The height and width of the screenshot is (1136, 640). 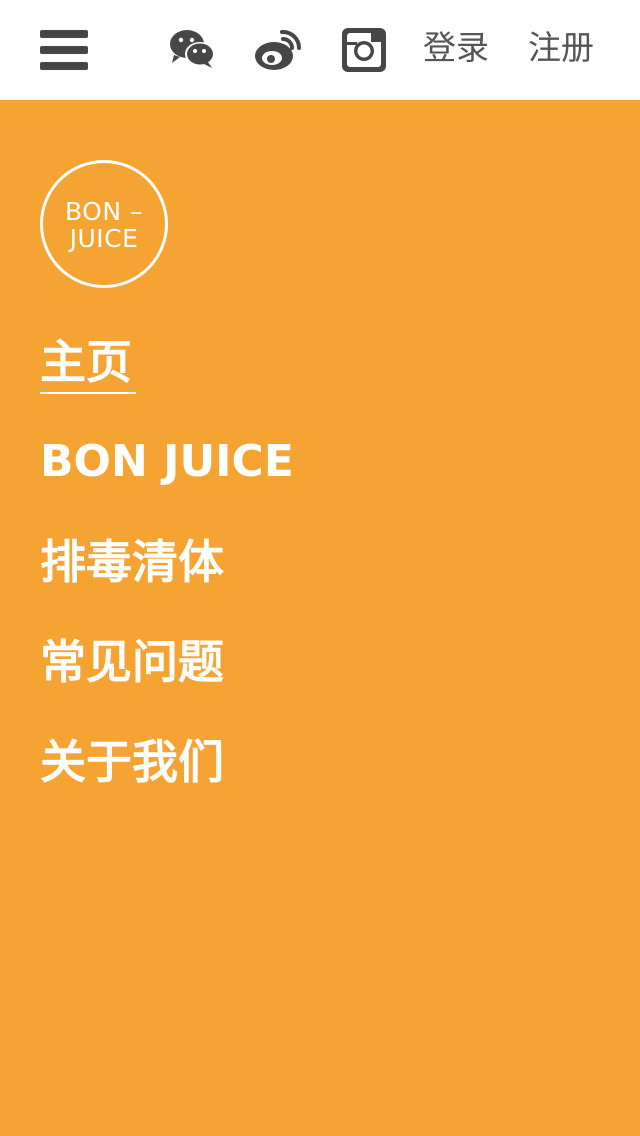 I want to click on nav-item-label: 排毒清体, so click(x=132, y=562).